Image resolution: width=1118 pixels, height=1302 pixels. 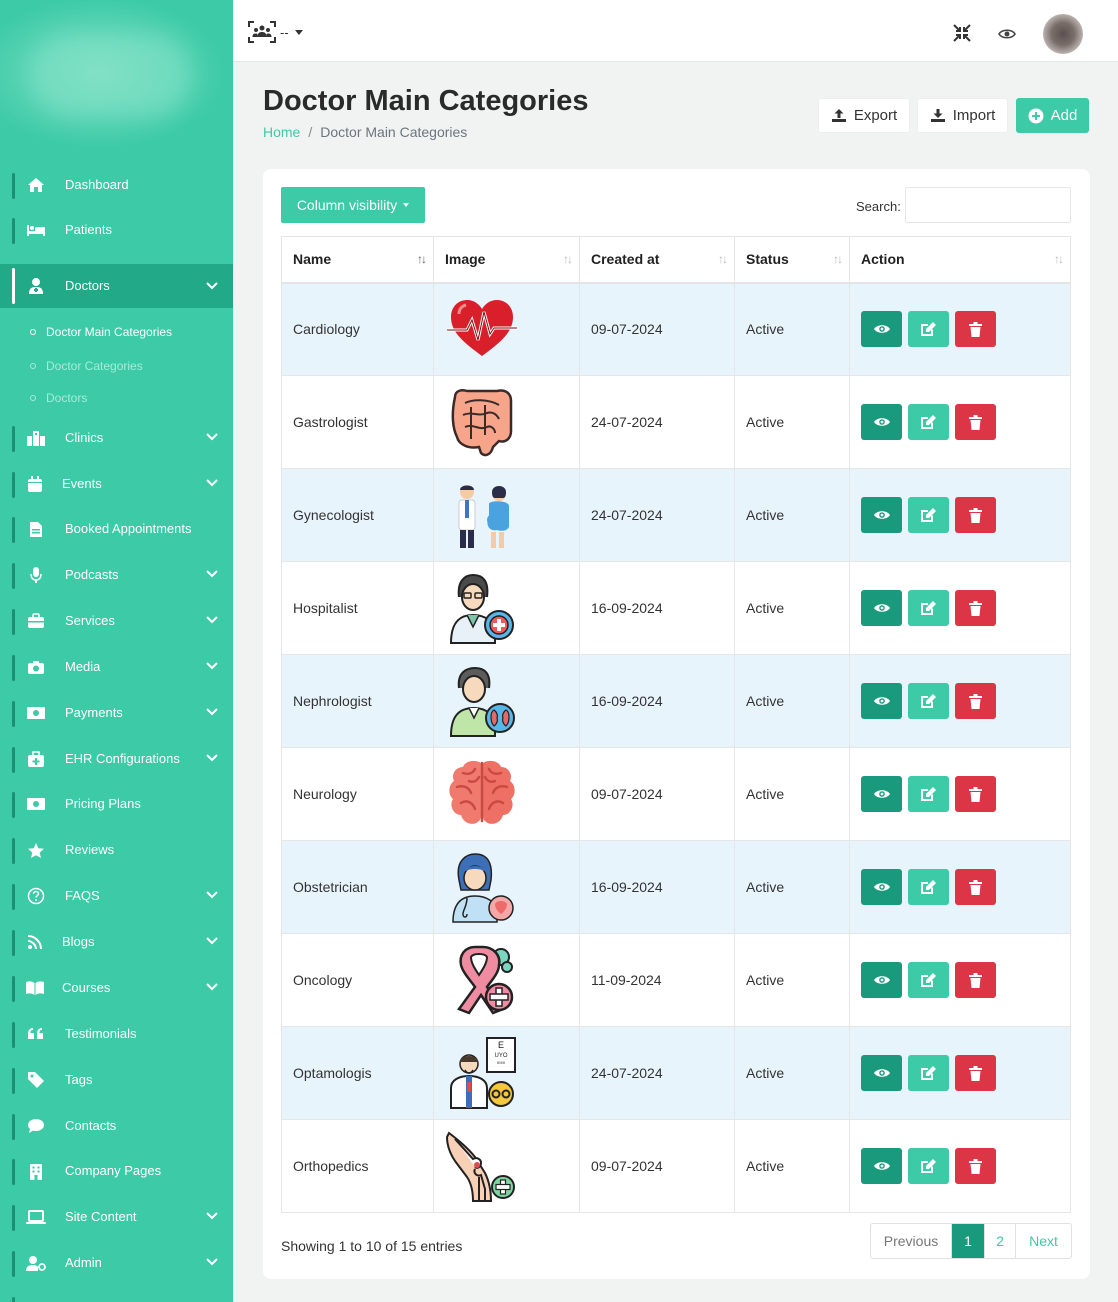 I want to click on cell-name: Hospitalist, so click(x=357, y=608).